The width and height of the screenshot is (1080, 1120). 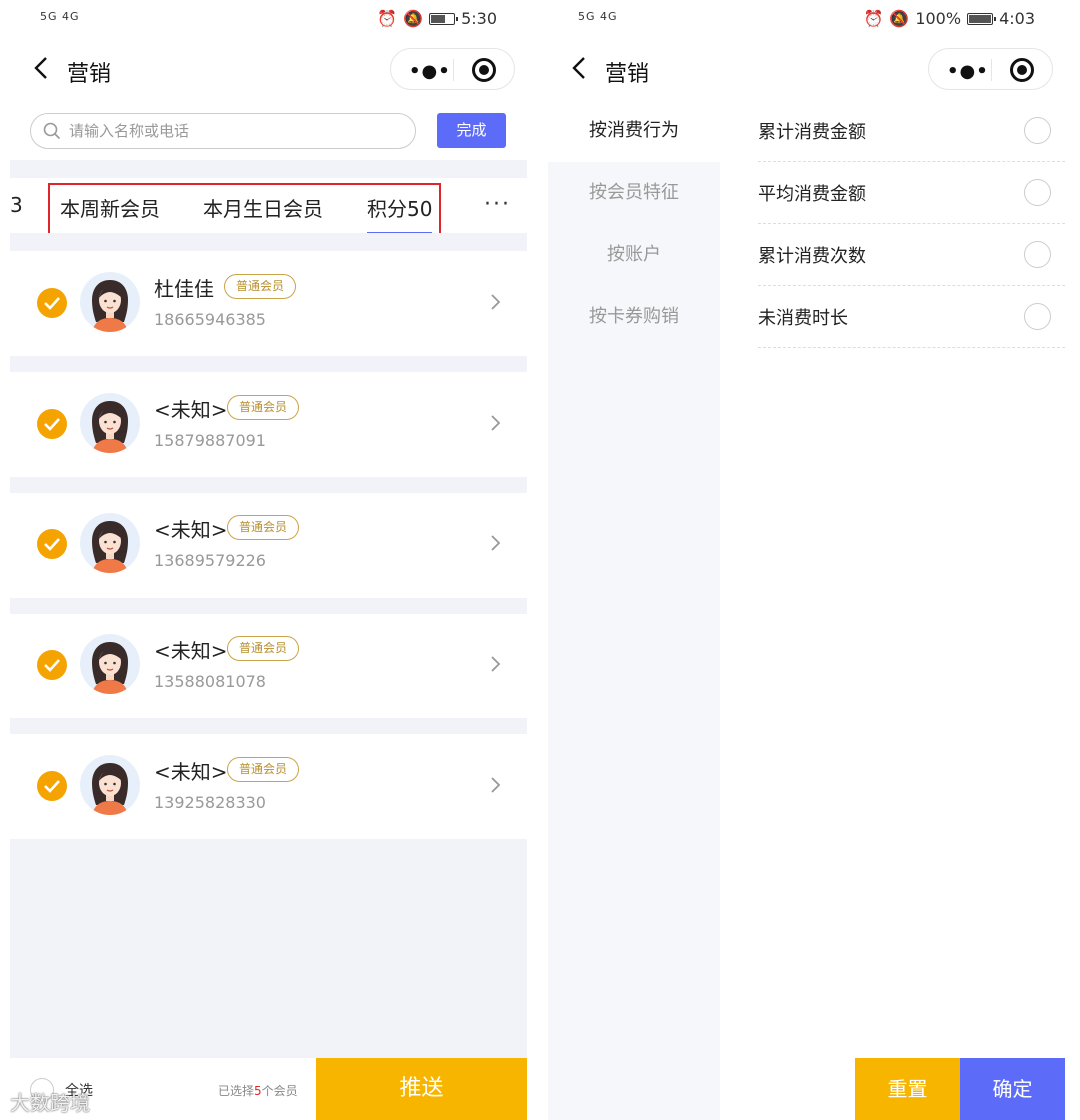 I want to click on option-label: 未消费时长, so click(x=803, y=318).